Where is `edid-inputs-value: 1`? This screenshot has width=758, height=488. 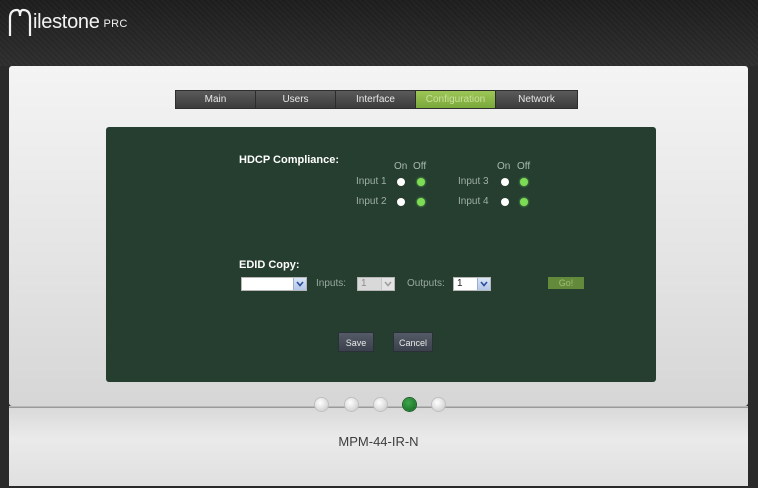 edid-inputs-value: 1 is located at coordinates (364, 283).